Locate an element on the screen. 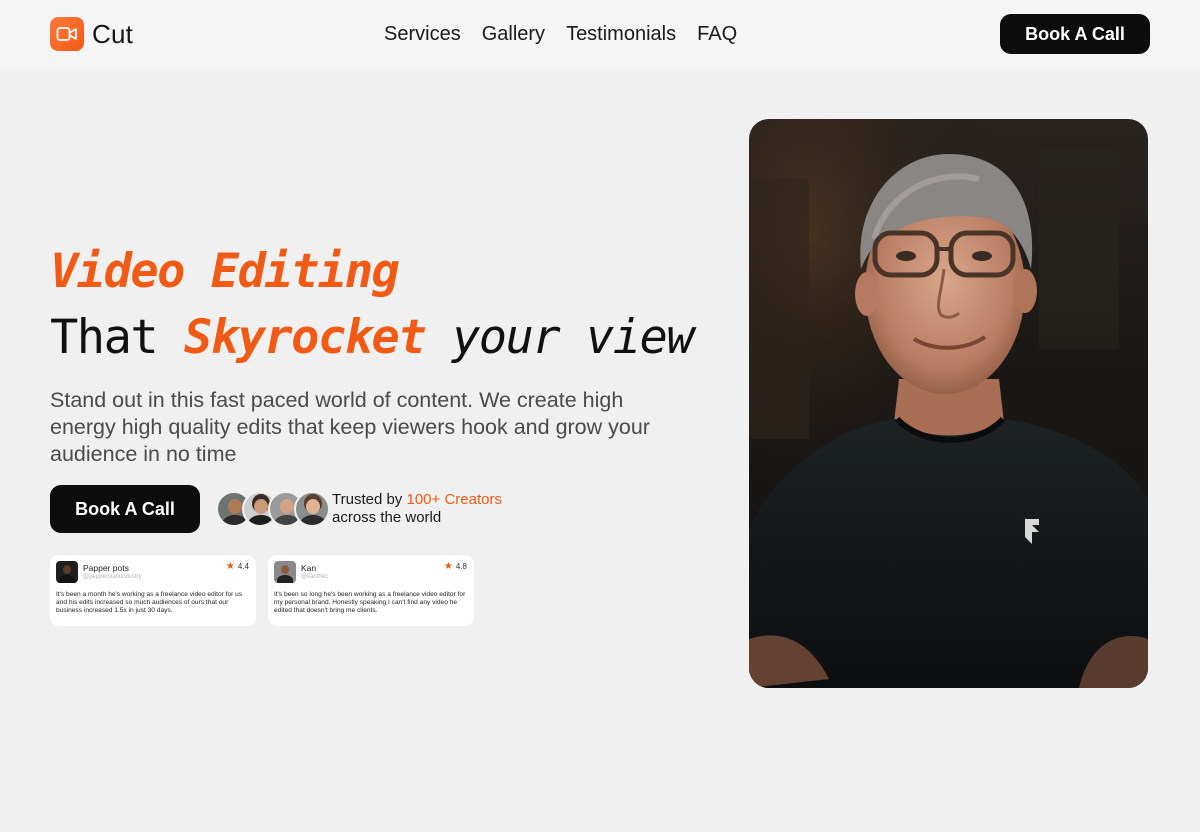 Image resolution: width=1200 pixels, height=832 pixels. hero-title-line2: That Skyrocket your view is located at coordinates (372, 337).